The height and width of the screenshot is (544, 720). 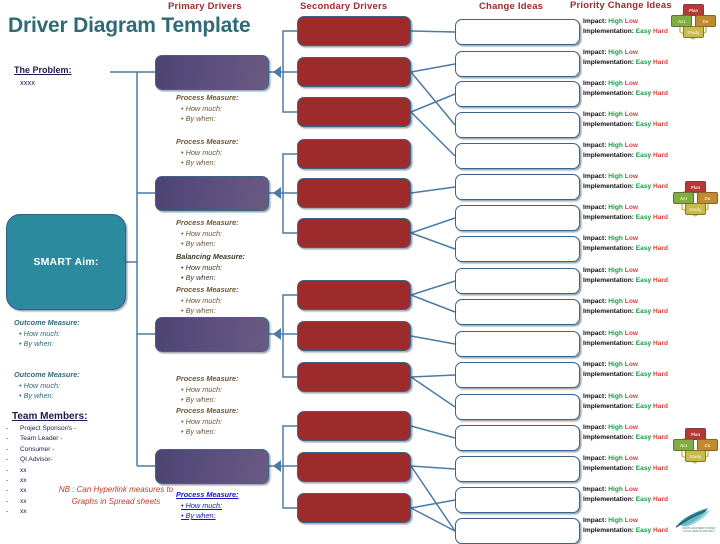 I want to click on smart-aim-box: SMART Aim:, so click(x=66, y=262).